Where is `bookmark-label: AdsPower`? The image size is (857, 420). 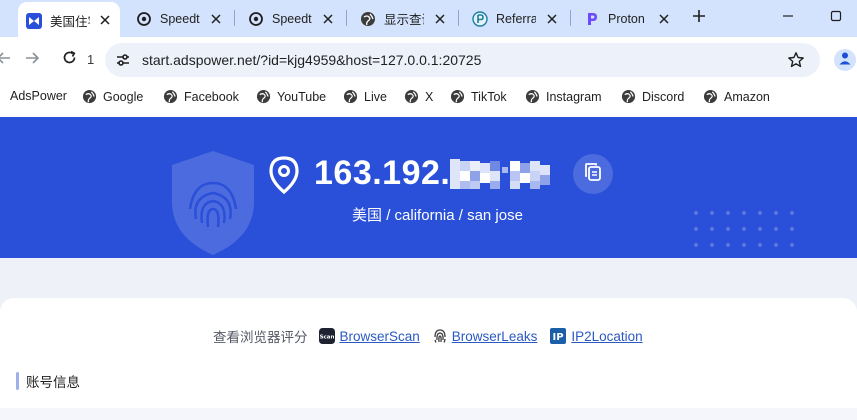 bookmark-label: AdsPower is located at coordinates (38, 96).